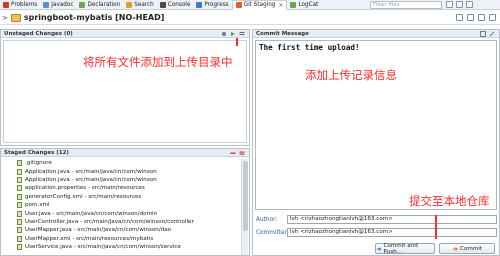 This screenshot has width=500, height=256. Describe the element at coordinates (392, 219) in the screenshot. I see `author-field: lvh <rizhaozhongtianlvh@163.com>` at that location.